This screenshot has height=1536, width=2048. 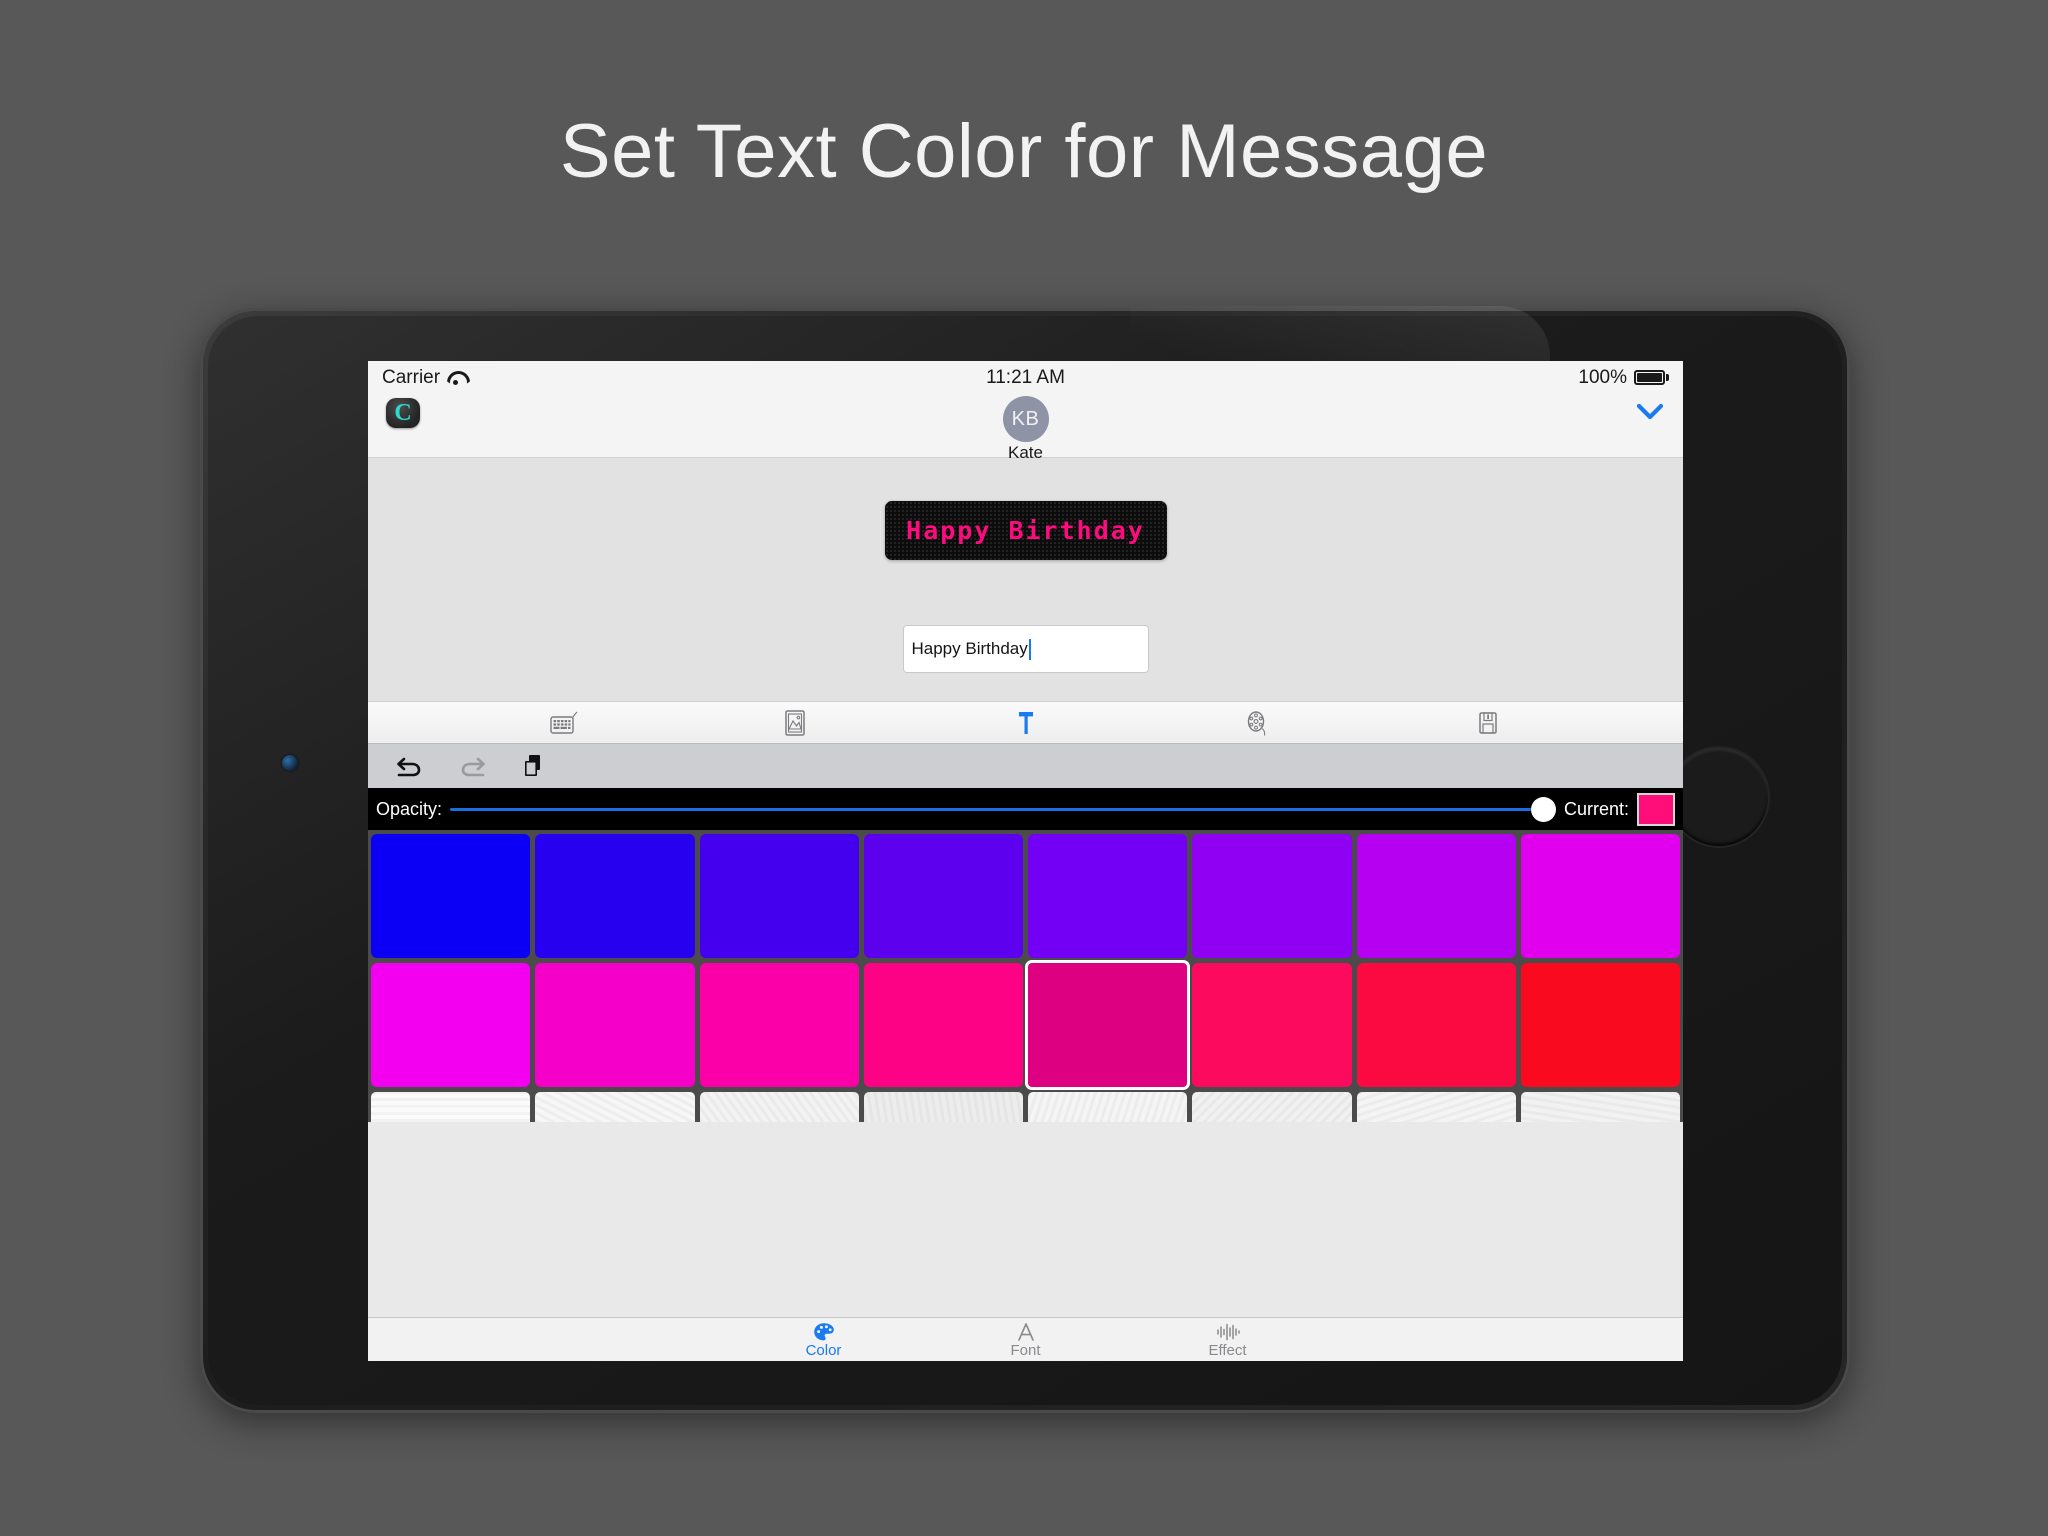 I want to click on nav-bar: C KB Kate, so click(x=1025, y=428).